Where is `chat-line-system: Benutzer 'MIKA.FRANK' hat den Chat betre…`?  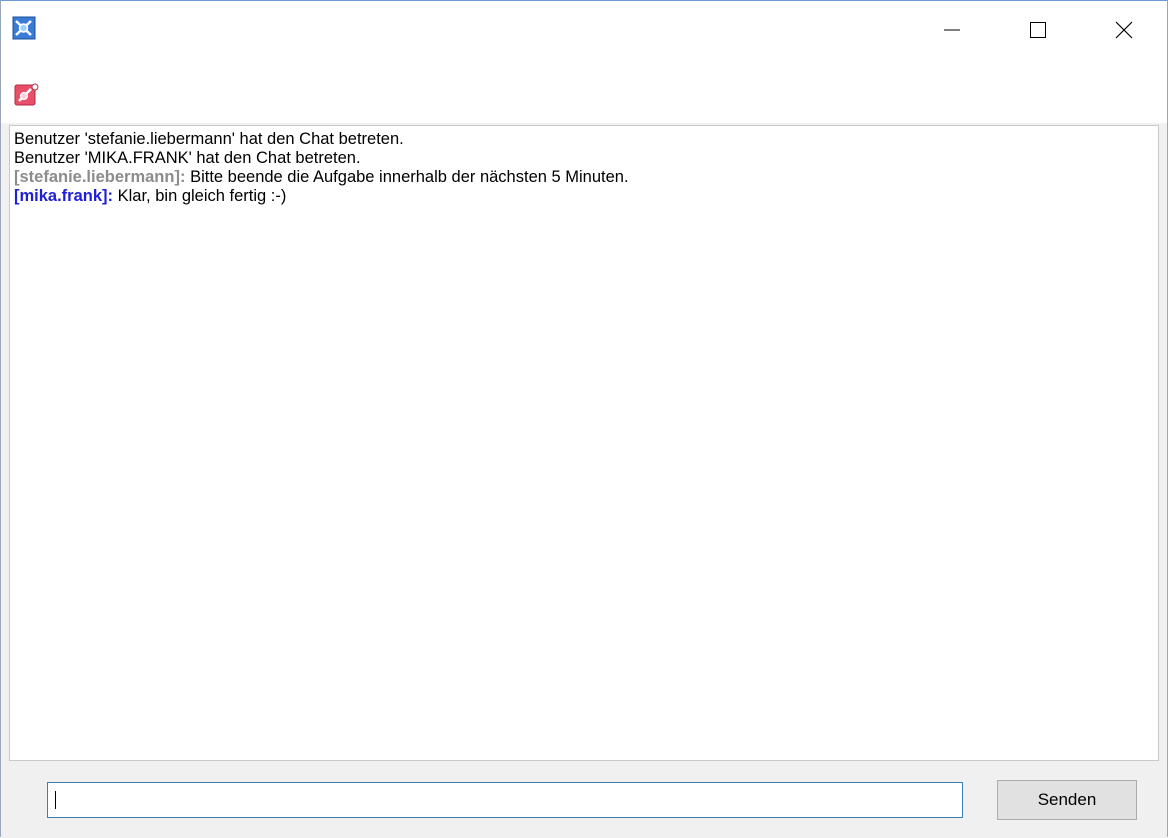 chat-line-system: Benutzer 'MIKA.FRANK' hat den Chat betre… is located at coordinates (187, 158).